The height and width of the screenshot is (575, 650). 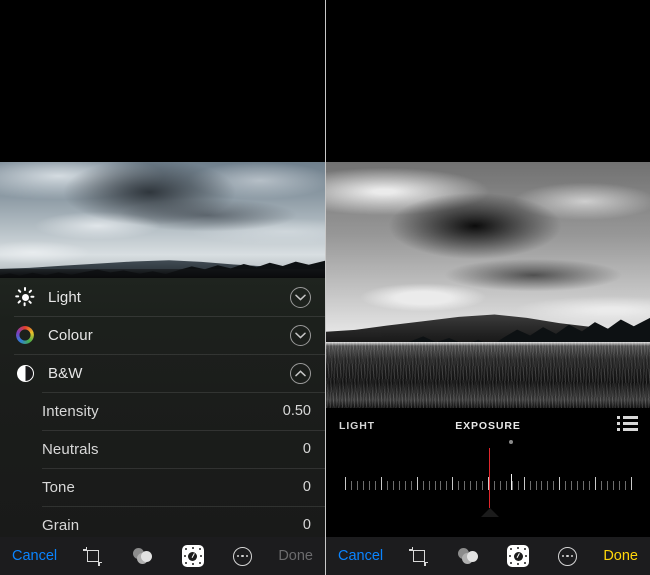 I want to click on slider-control-label: EXPOSURE, so click(x=488, y=426).